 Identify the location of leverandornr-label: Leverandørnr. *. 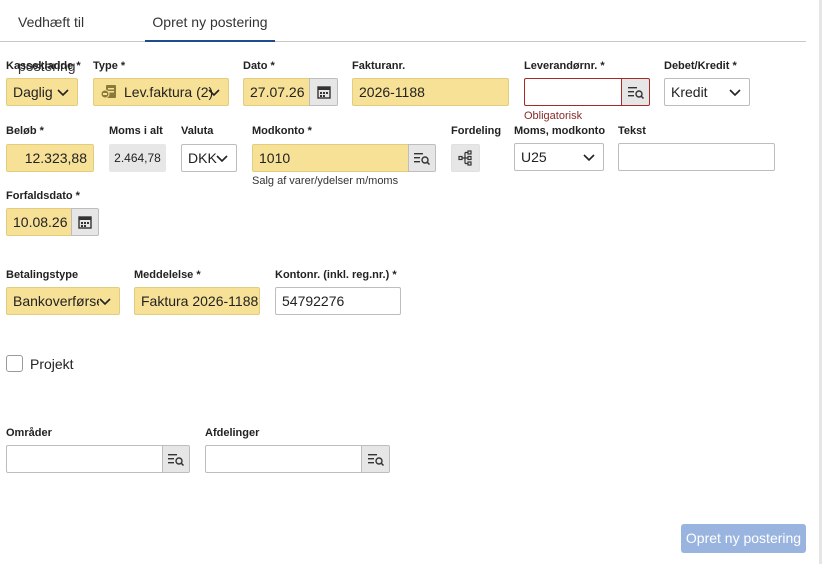
(564, 66).